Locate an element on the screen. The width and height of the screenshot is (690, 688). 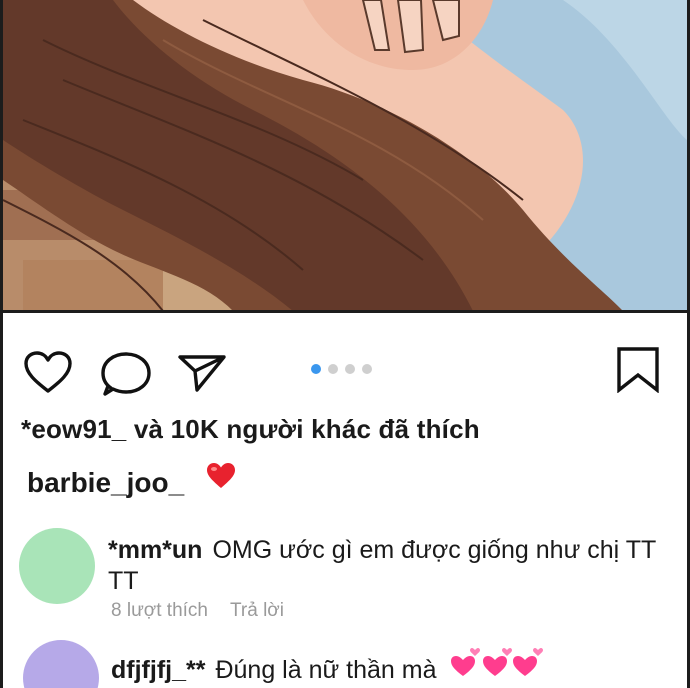
comment-username: dfjfjfj_** is located at coordinates (158, 670).